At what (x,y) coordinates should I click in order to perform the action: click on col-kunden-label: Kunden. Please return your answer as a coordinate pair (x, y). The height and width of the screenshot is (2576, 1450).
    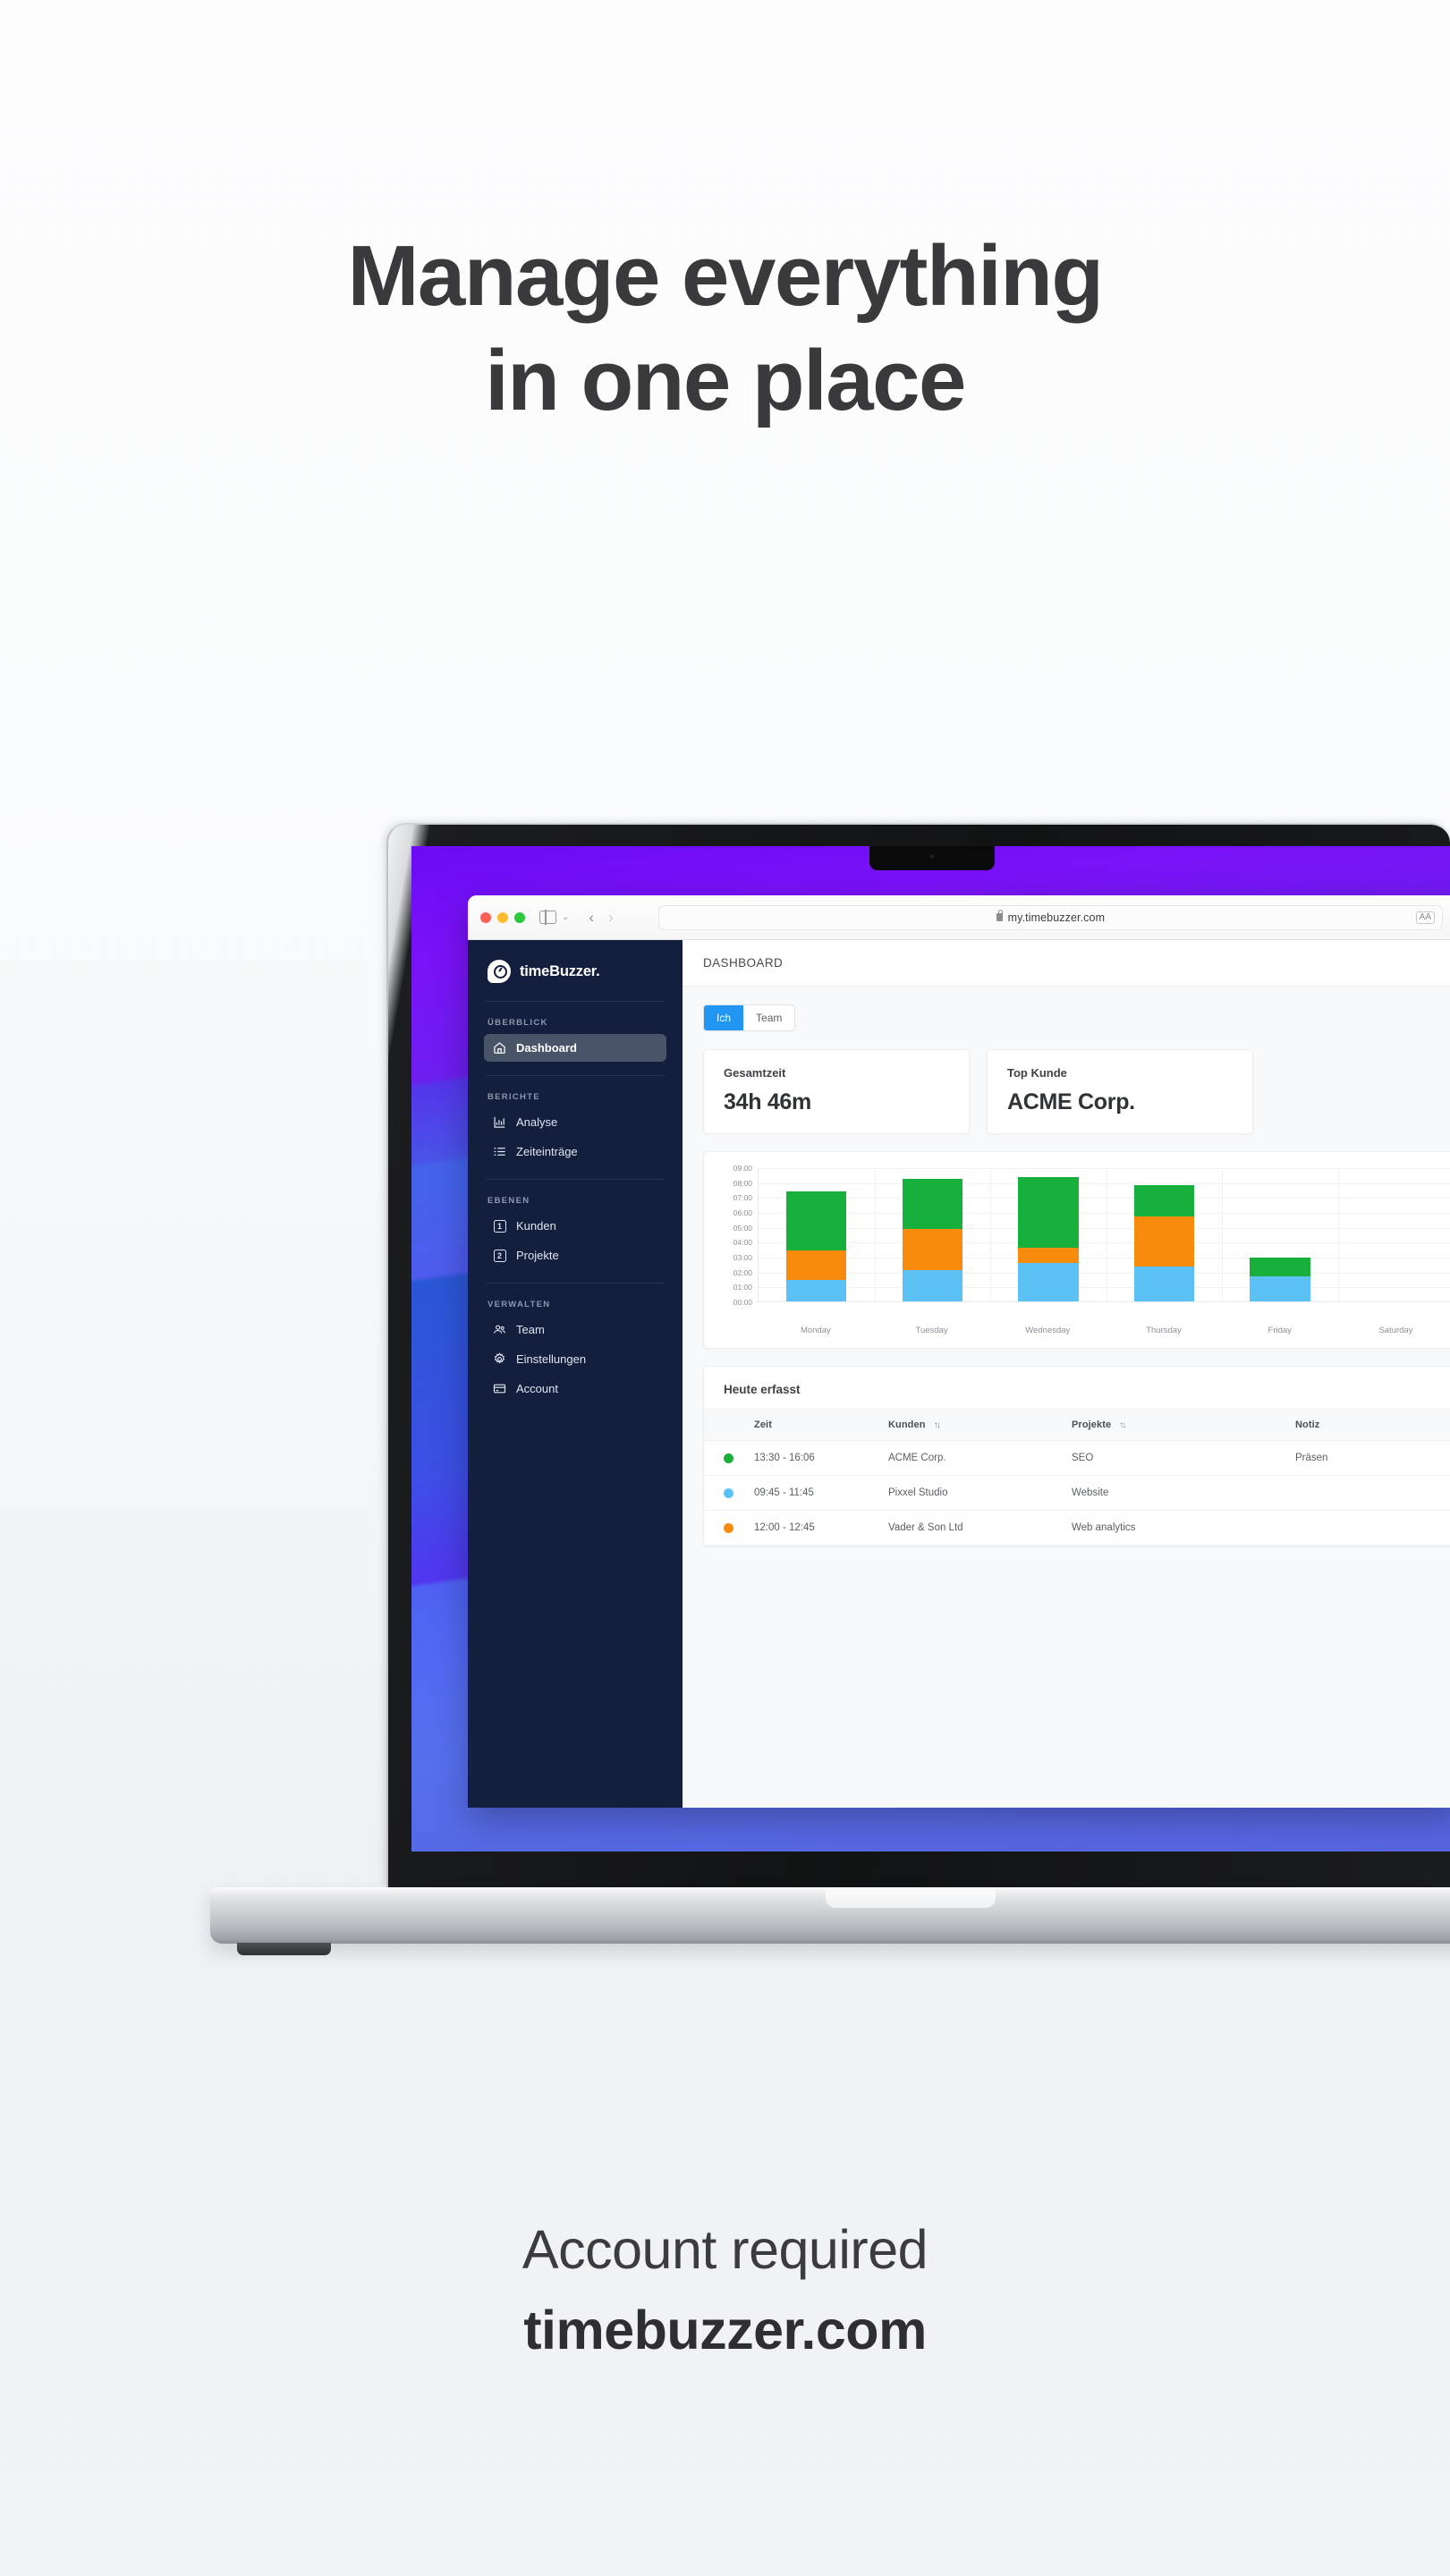
    Looking at the image, I should click on (907, 1424).